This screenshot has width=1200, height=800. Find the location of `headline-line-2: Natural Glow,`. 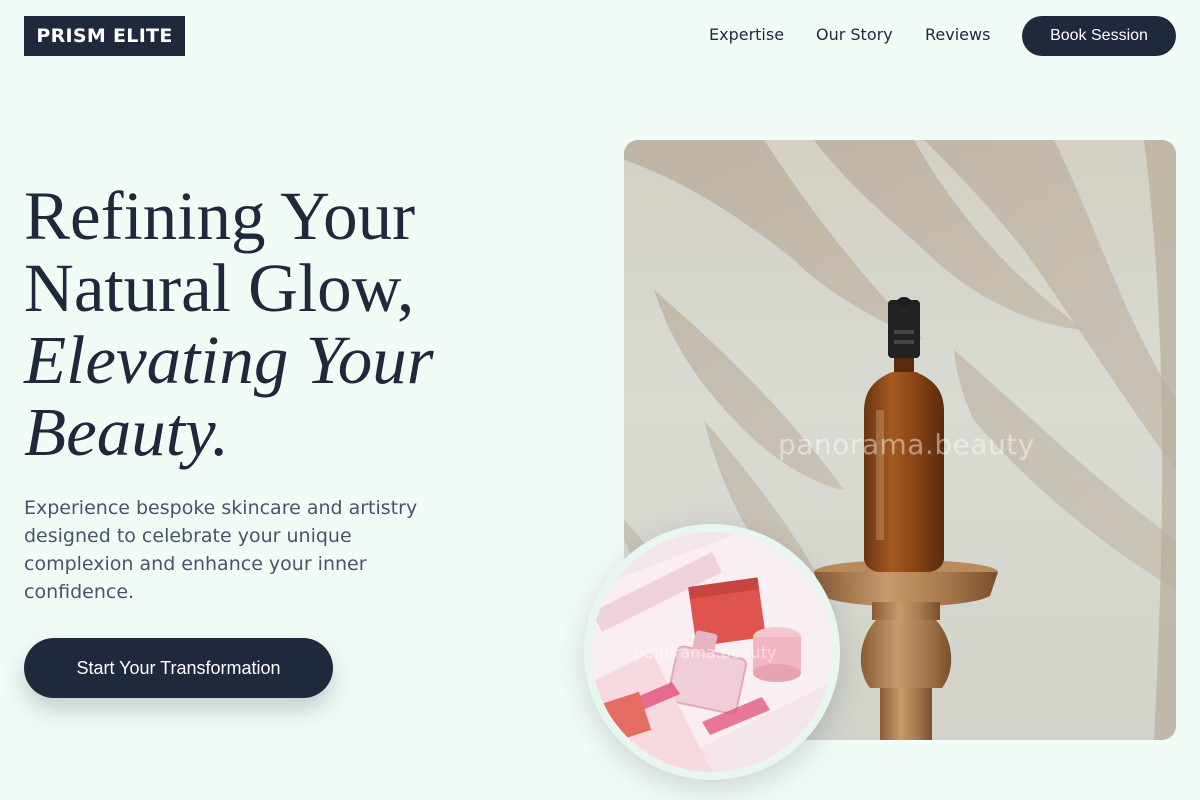

headline-line-2: Natural Glow, is located at coordinates (219, 288).